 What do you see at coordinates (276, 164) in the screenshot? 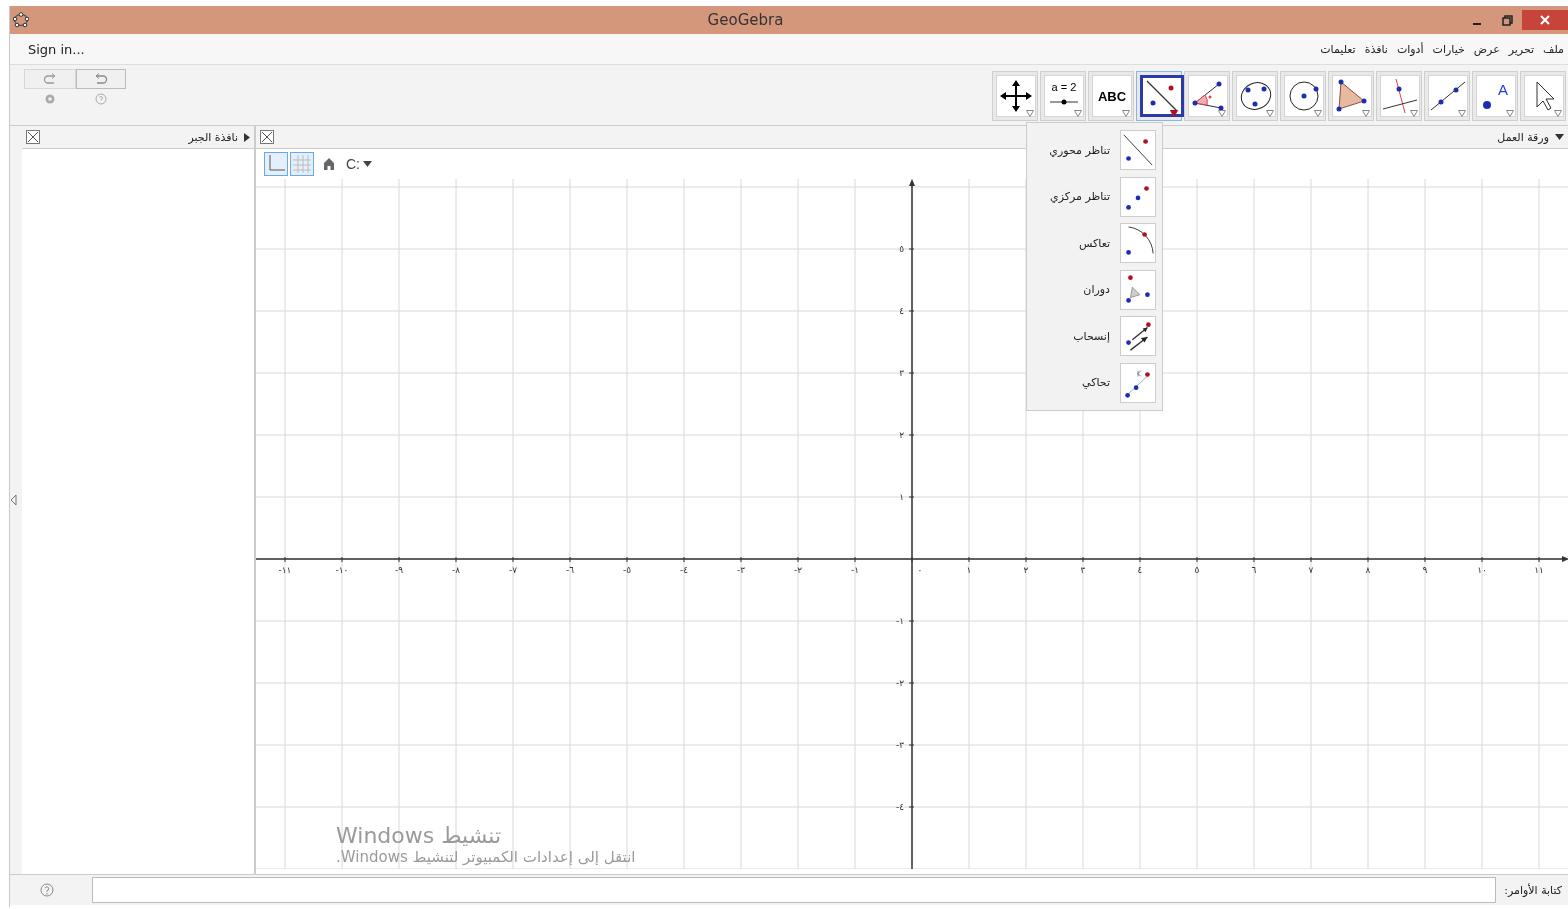
I see `axes-toggle` at bounding box center [276, 164].